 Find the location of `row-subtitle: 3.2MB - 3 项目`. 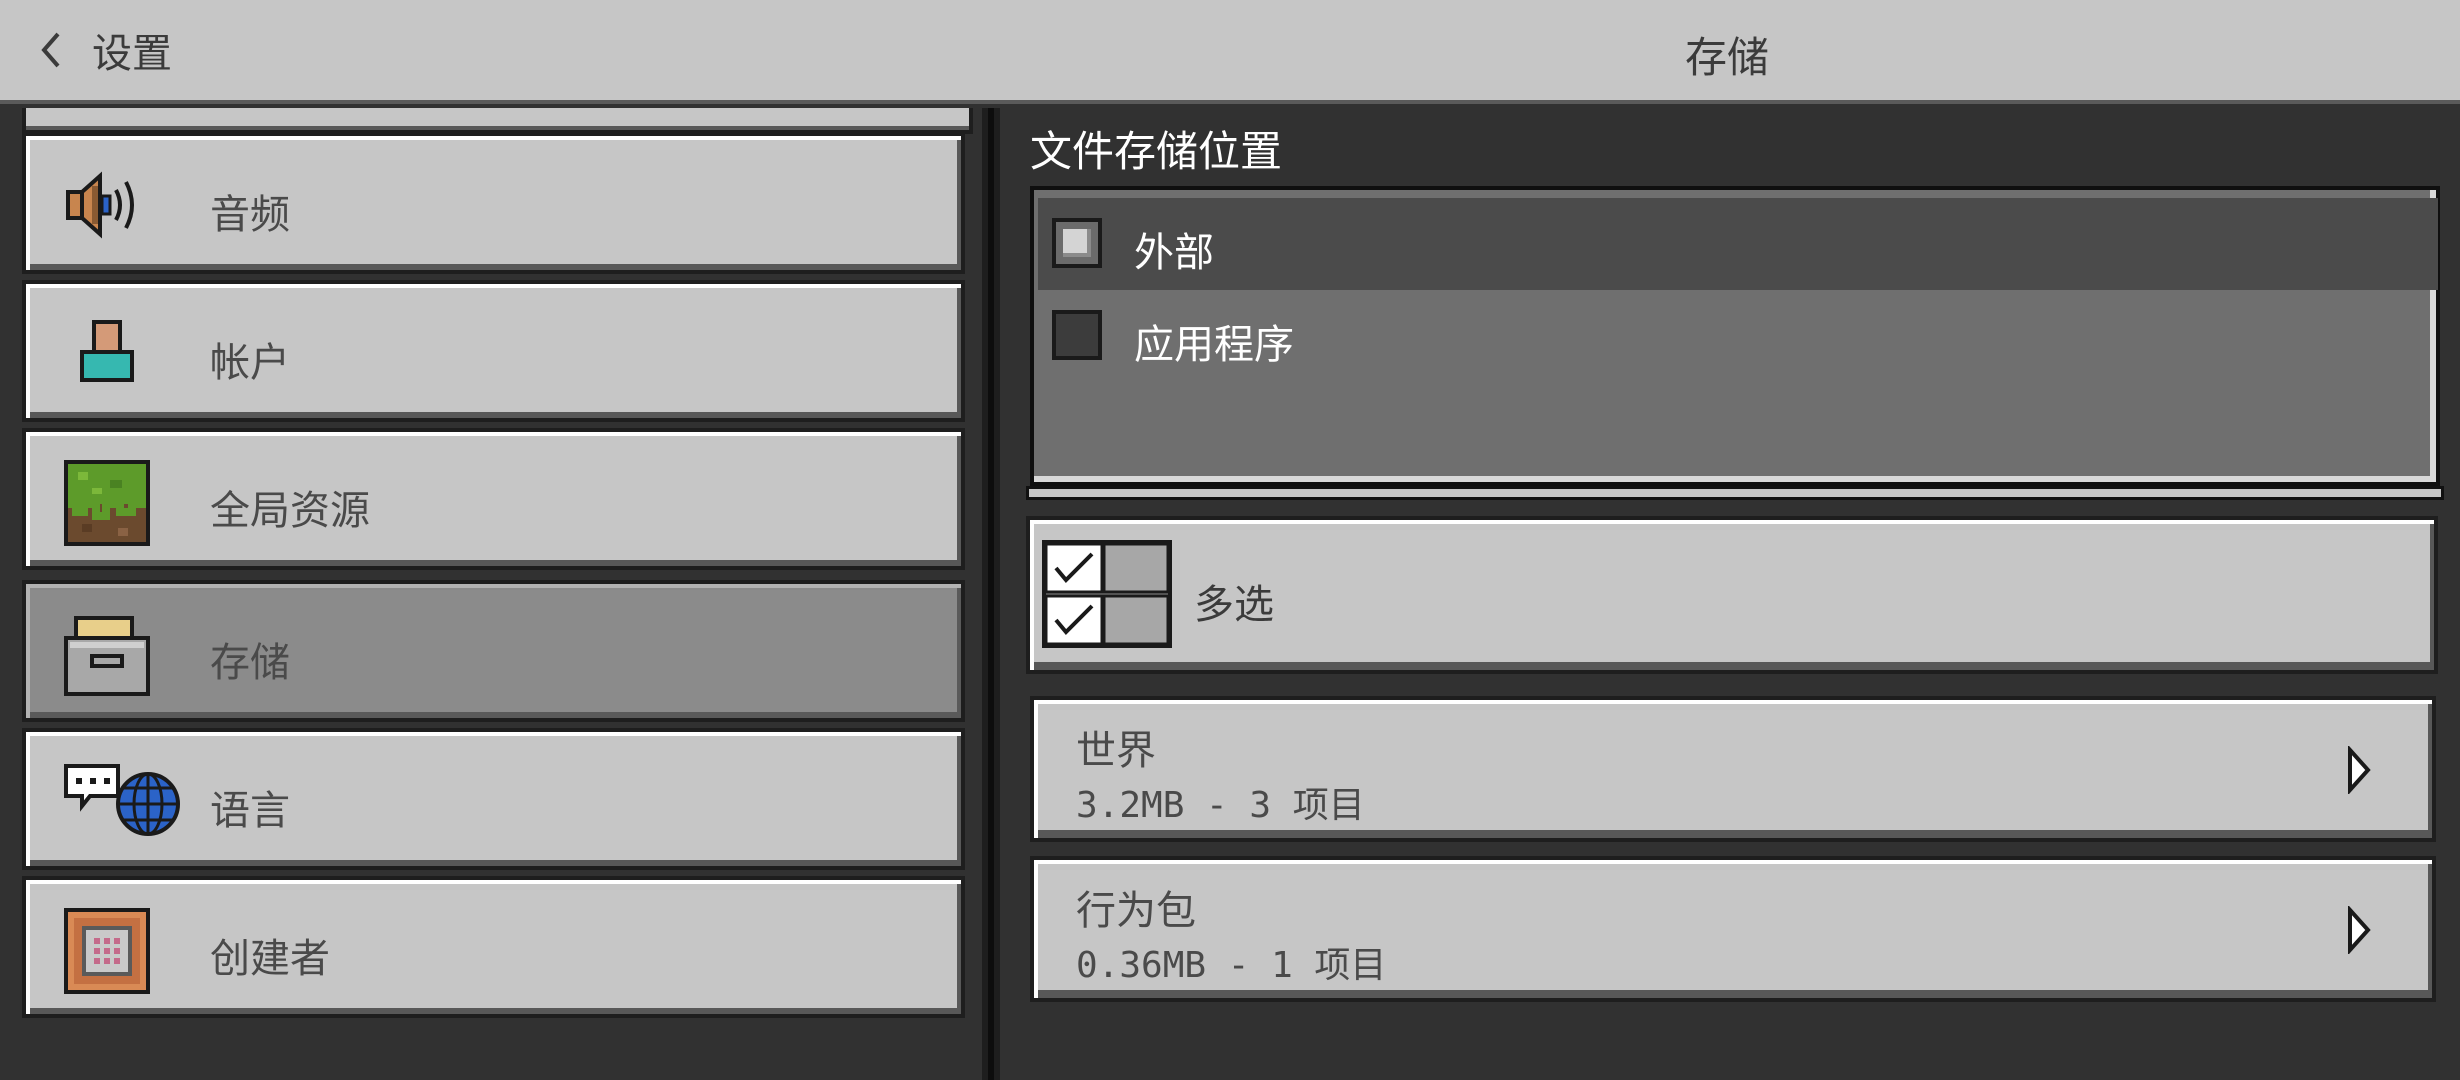

row-subtitle: 3.2MB - 3 项目 is located at coordinates (1220, 805).